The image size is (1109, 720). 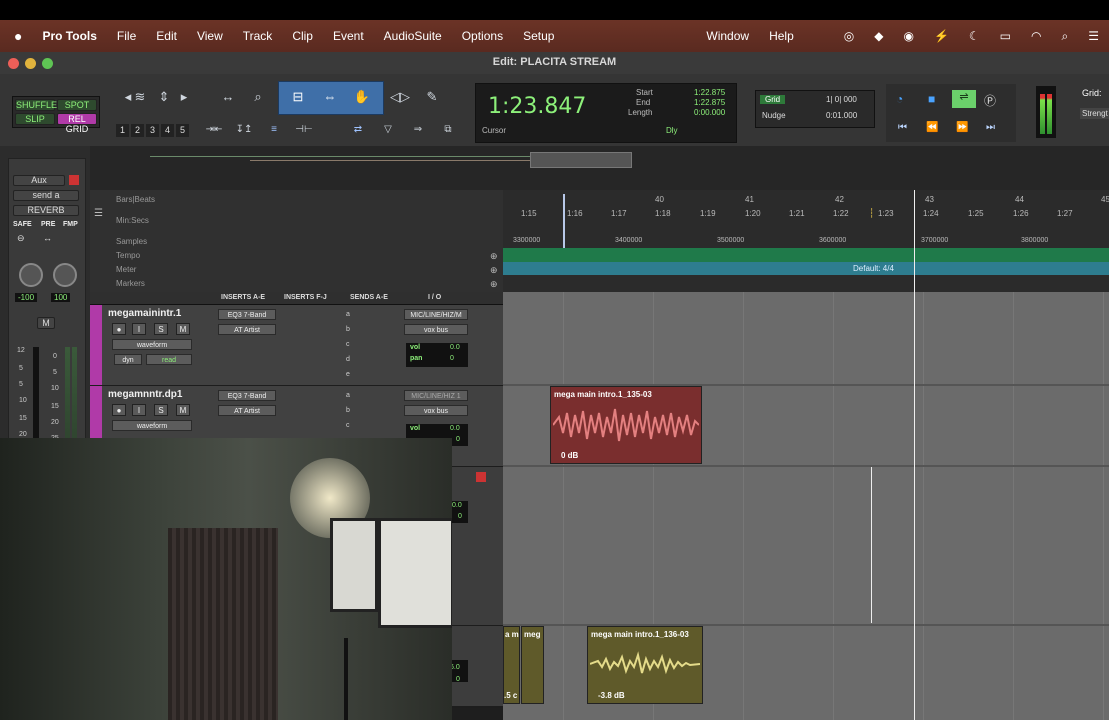 I want to click on wifi-icon: ◠, so click(x=1036, y=36).